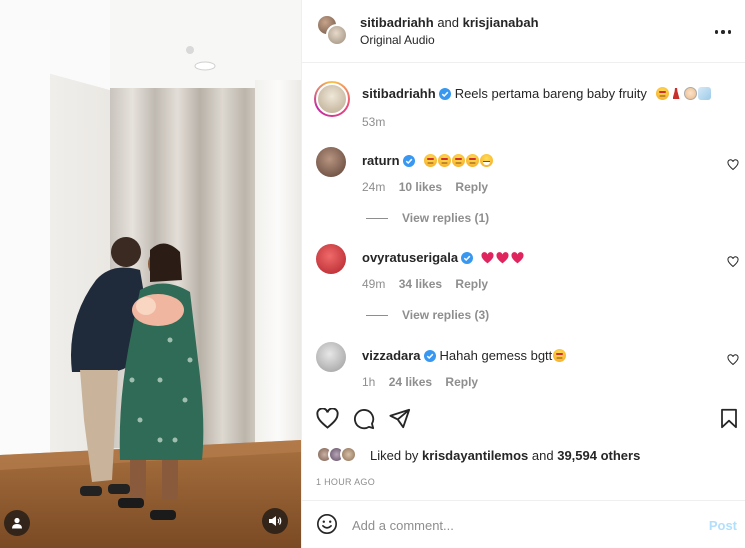 This screenshot has height=548, width=745. Describe the element at coordinates (381, 160) in the screenshot. I see `comment-username: raturn` at that location.